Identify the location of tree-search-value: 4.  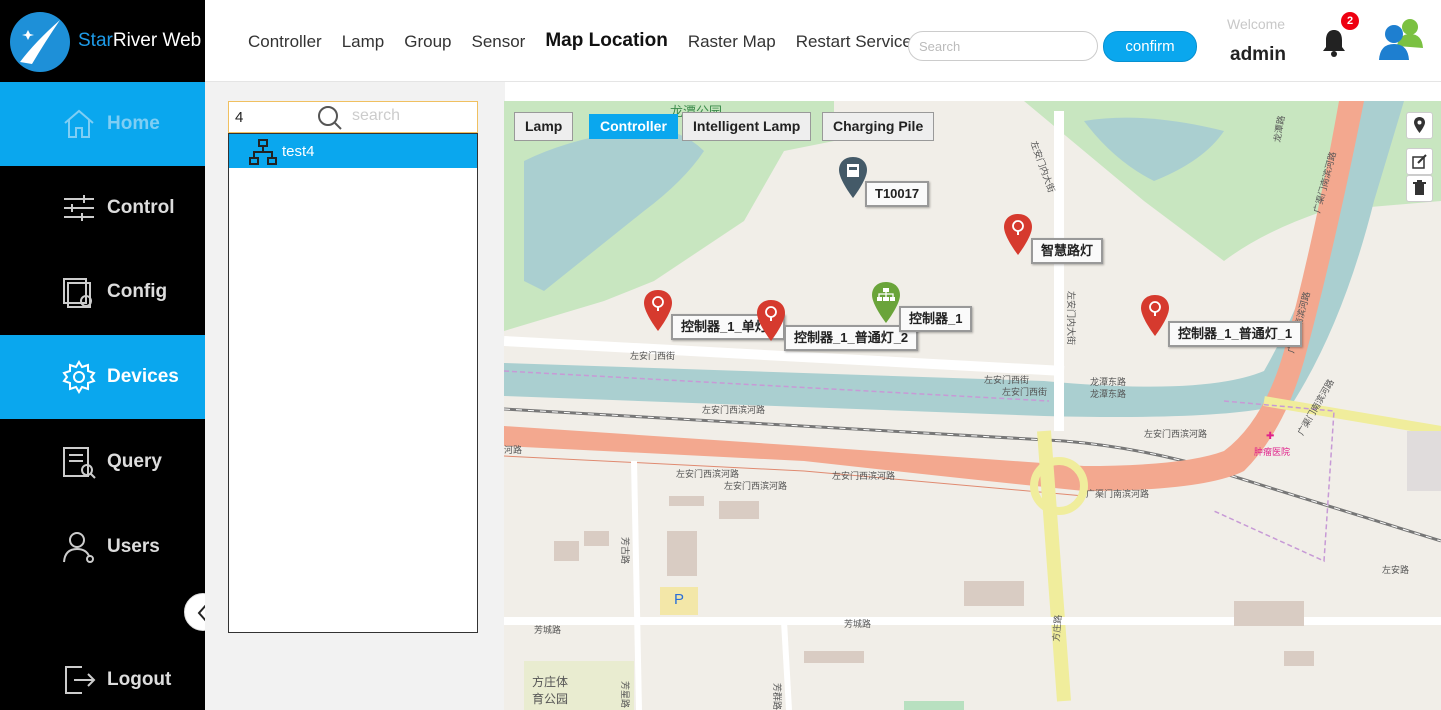
(239, 117).